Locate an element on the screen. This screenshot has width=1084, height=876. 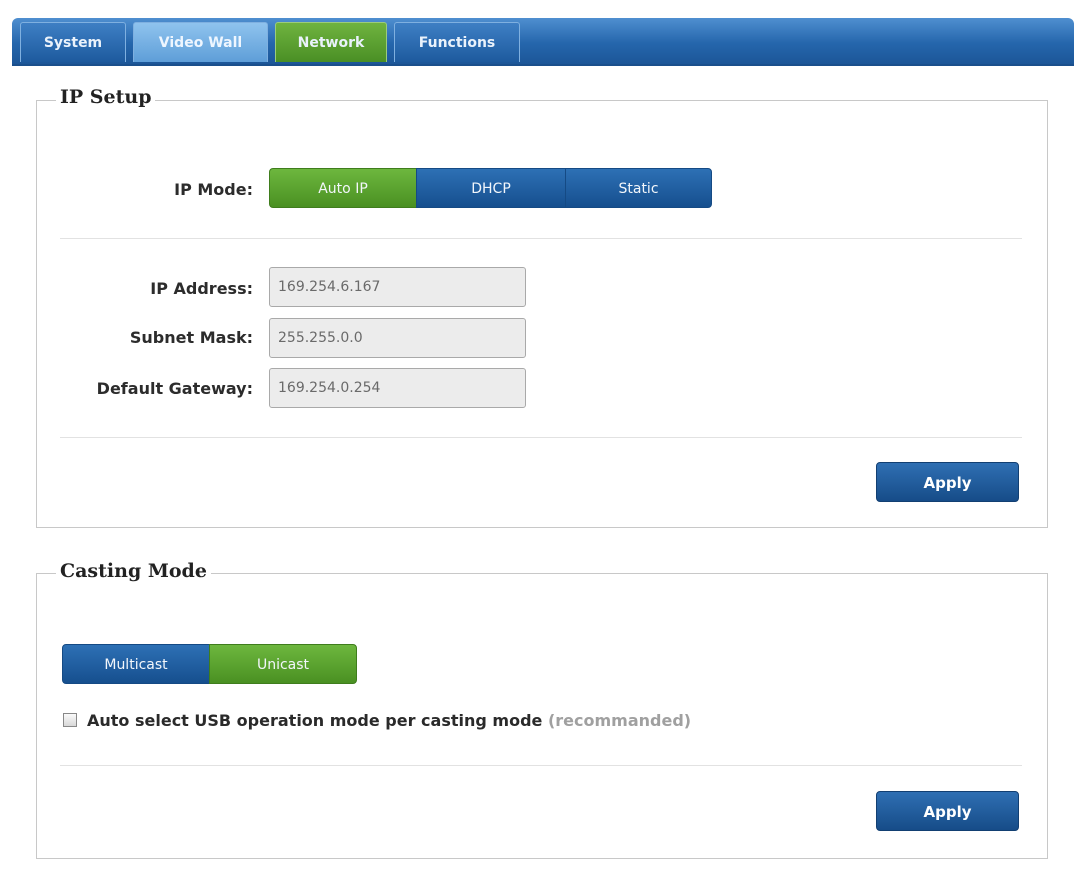
casting-mode-apply-button: Apply is located at coordinates (947, 811).